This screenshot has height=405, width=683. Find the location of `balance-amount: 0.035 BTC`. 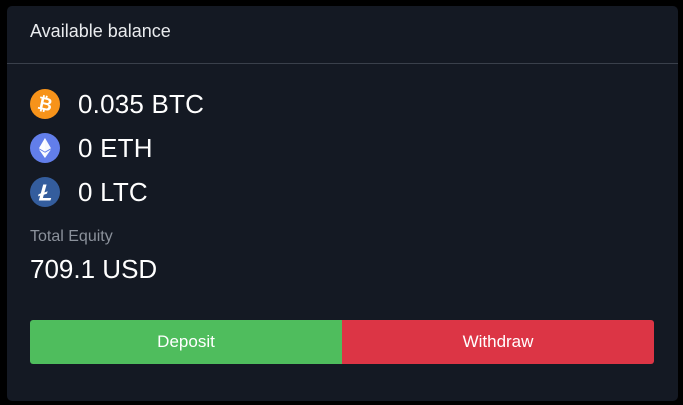

balance-amount: 0.035 BTC is located at coordinates (141, 103).